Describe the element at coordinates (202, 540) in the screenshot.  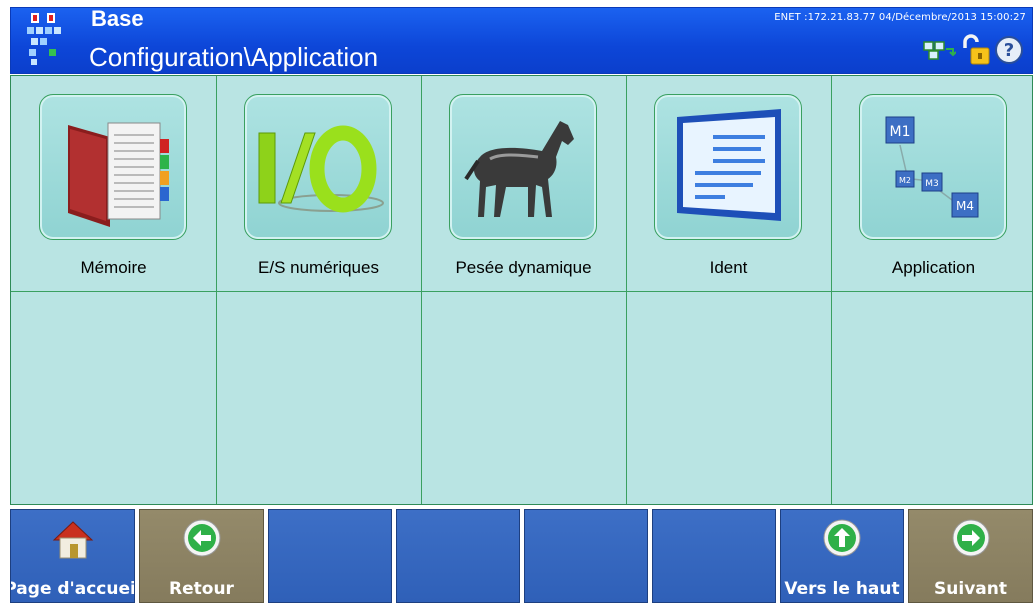
I see `back-arrow-icon` at that location.